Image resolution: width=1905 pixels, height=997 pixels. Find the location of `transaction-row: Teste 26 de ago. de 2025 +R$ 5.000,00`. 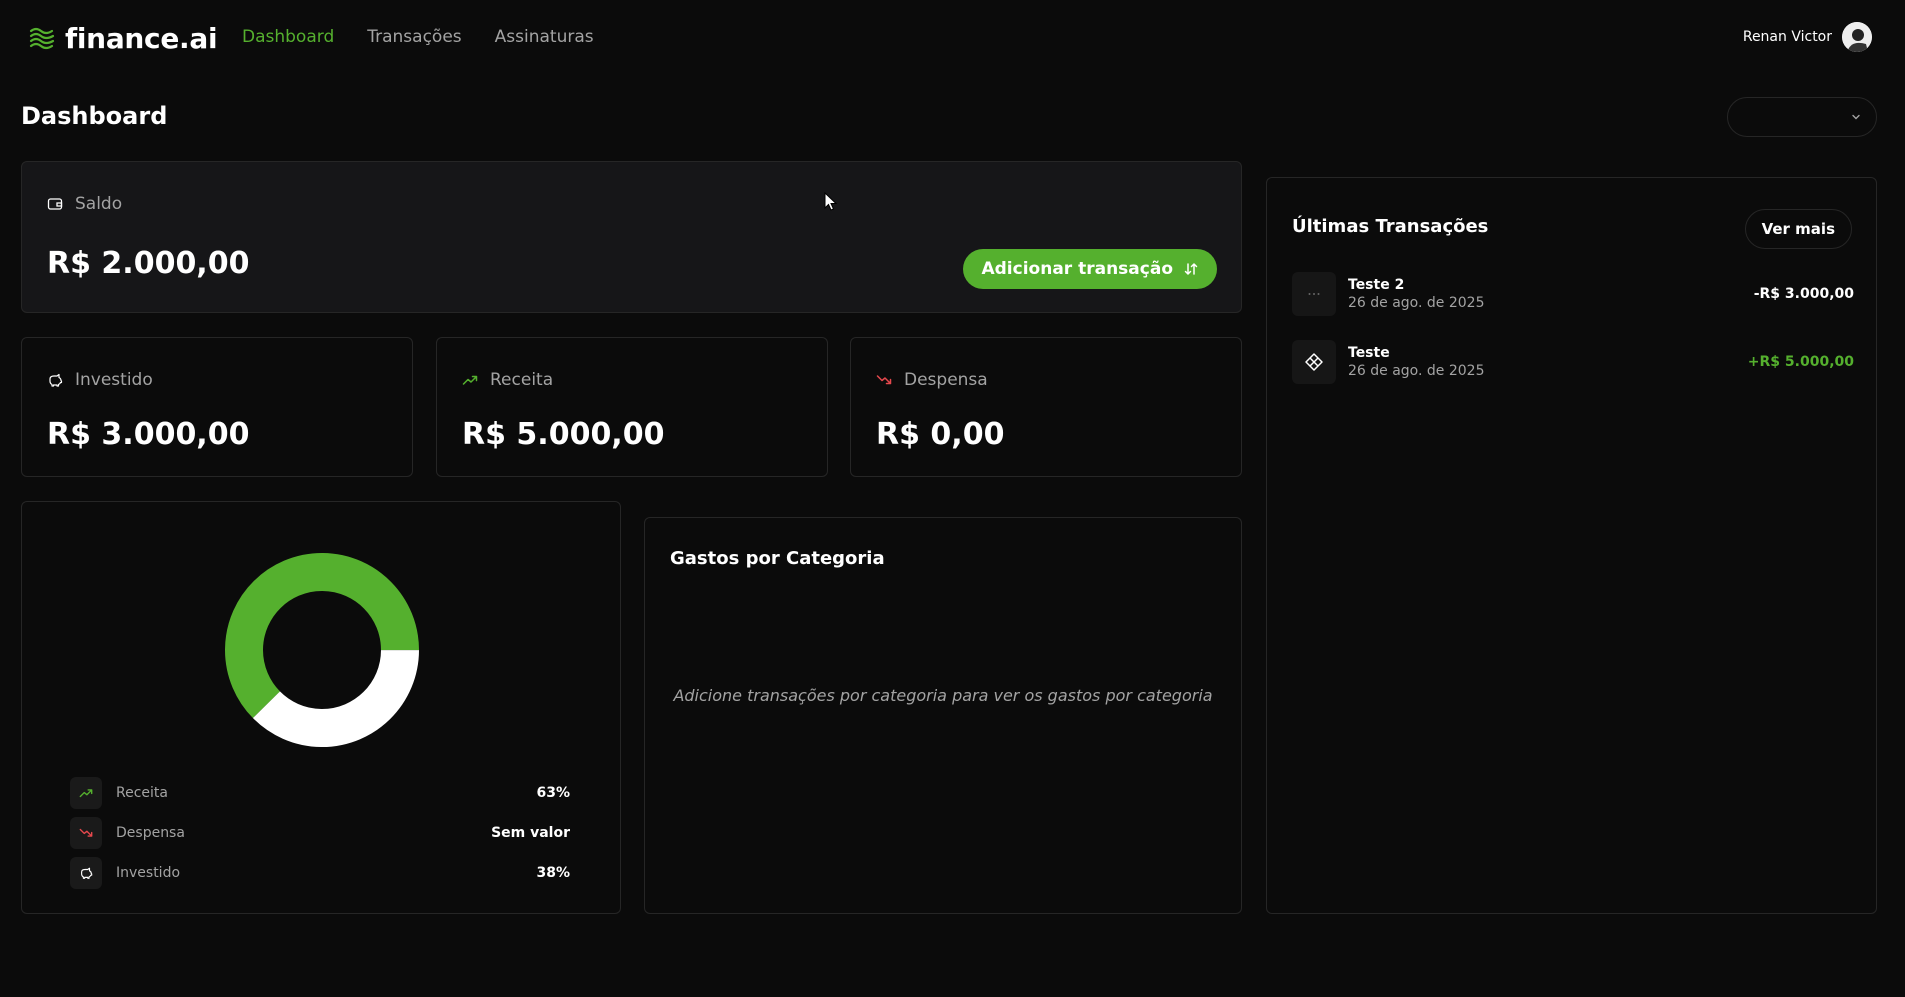

transaction-row: Teste 26 de ago. de 2025 +R$ 5.000,00 is located at coordinates (1573, 362).